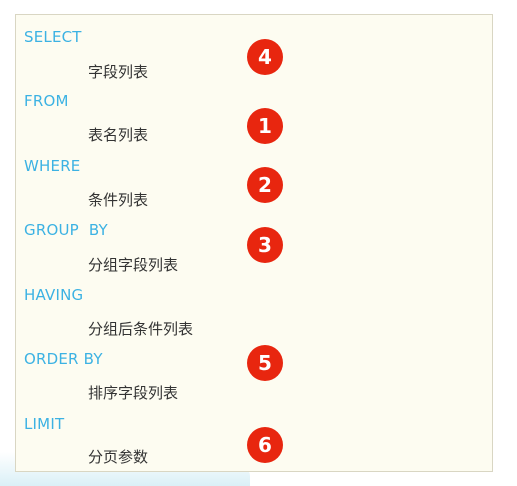  Describe the element at coordinates (133, 265) in the screenshot. I see `description-group-by: 分组字段列表` at that location.